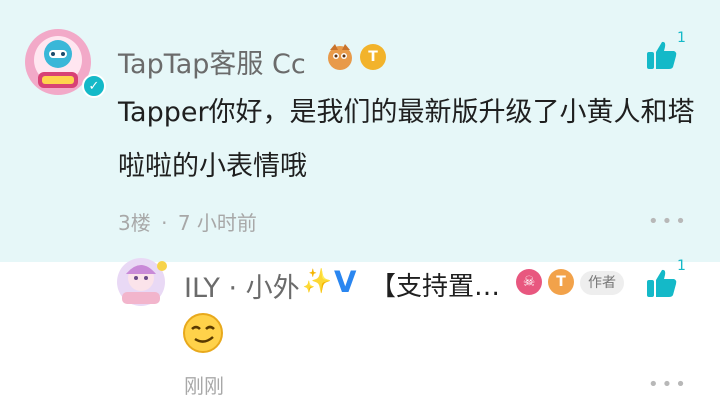  I want to click on reply-level-badge-icon: T, so click(561, 282).